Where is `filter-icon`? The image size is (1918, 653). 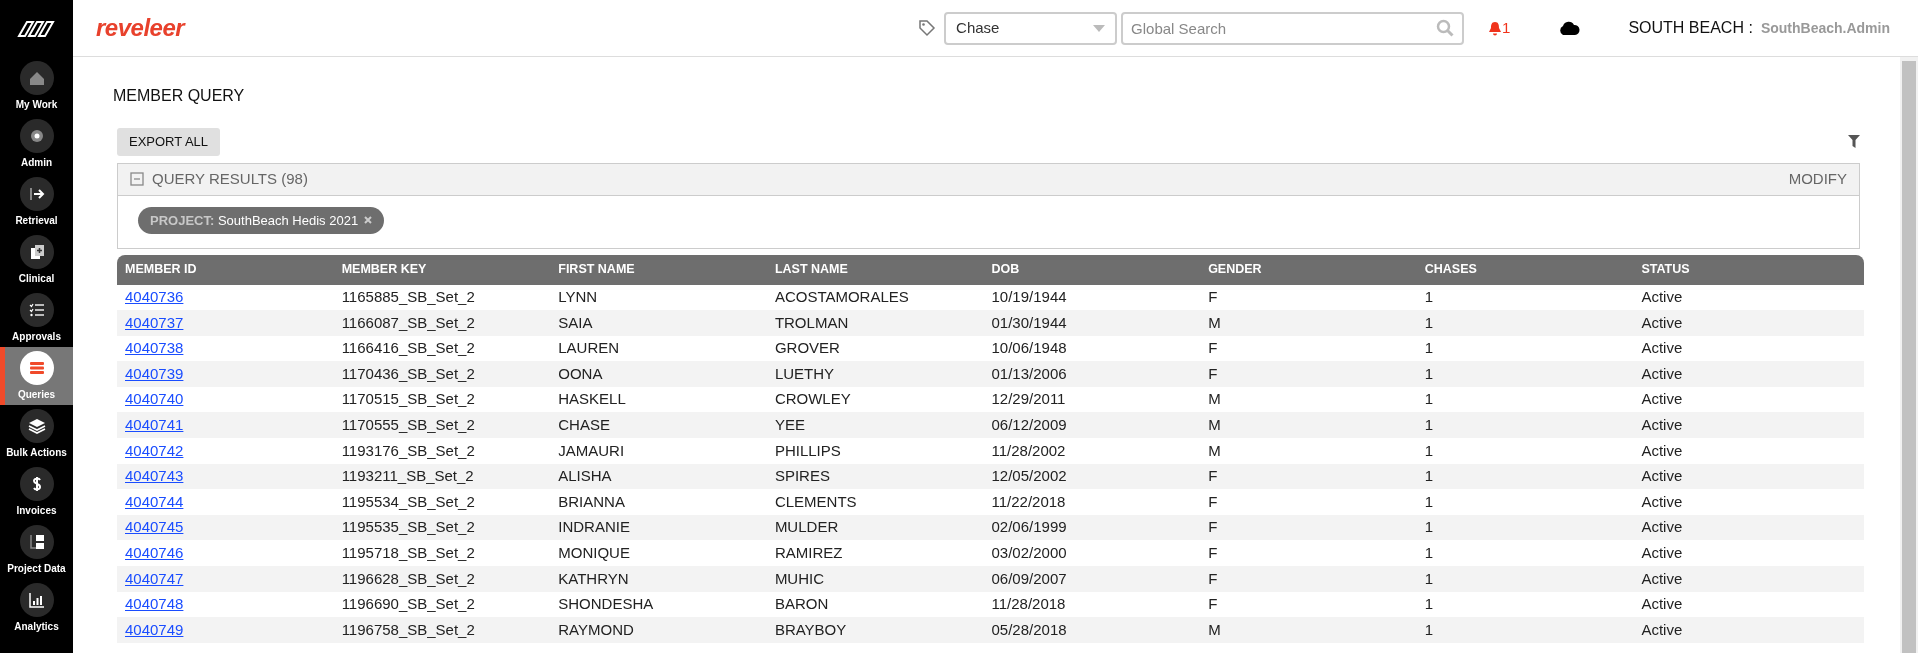
filter-icon is located at coordinates (1854, 142).